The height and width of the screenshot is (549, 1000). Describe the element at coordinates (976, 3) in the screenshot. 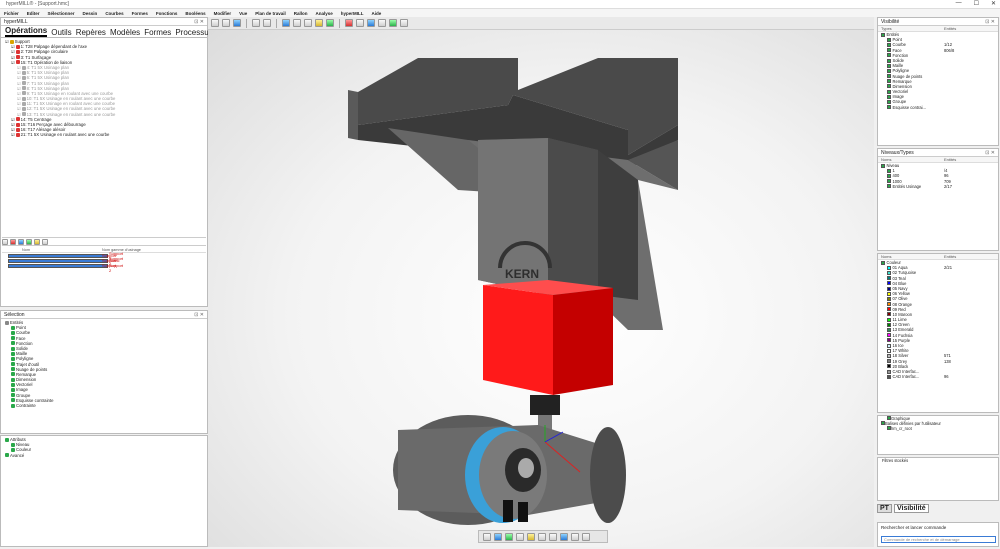

I see `maximize-button: ☐` at that location.